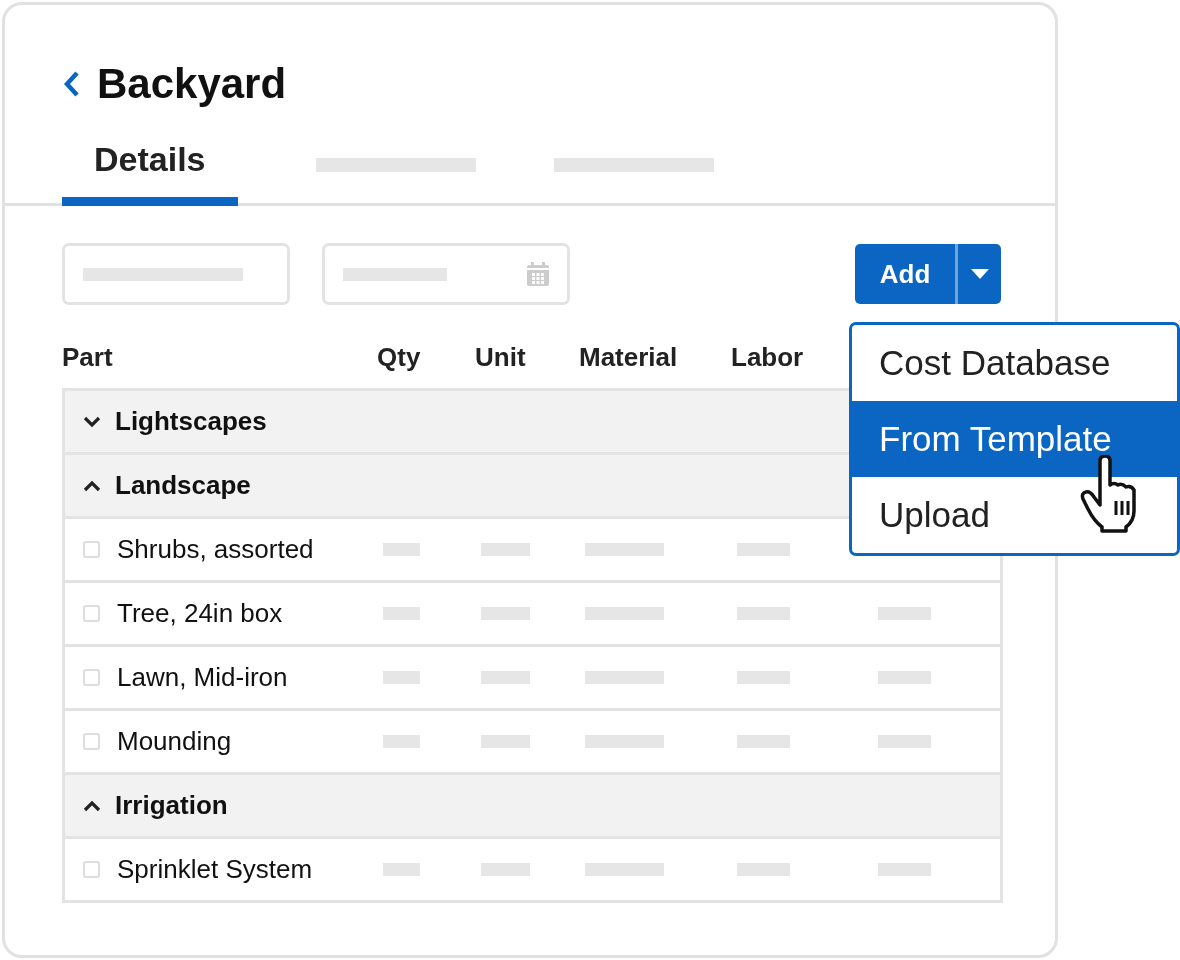 The image size is (1180, 960). What do you see at coordinates (905, 274) in the screenshot?
I see `add-button: Add` at bounding box center [905, 274].